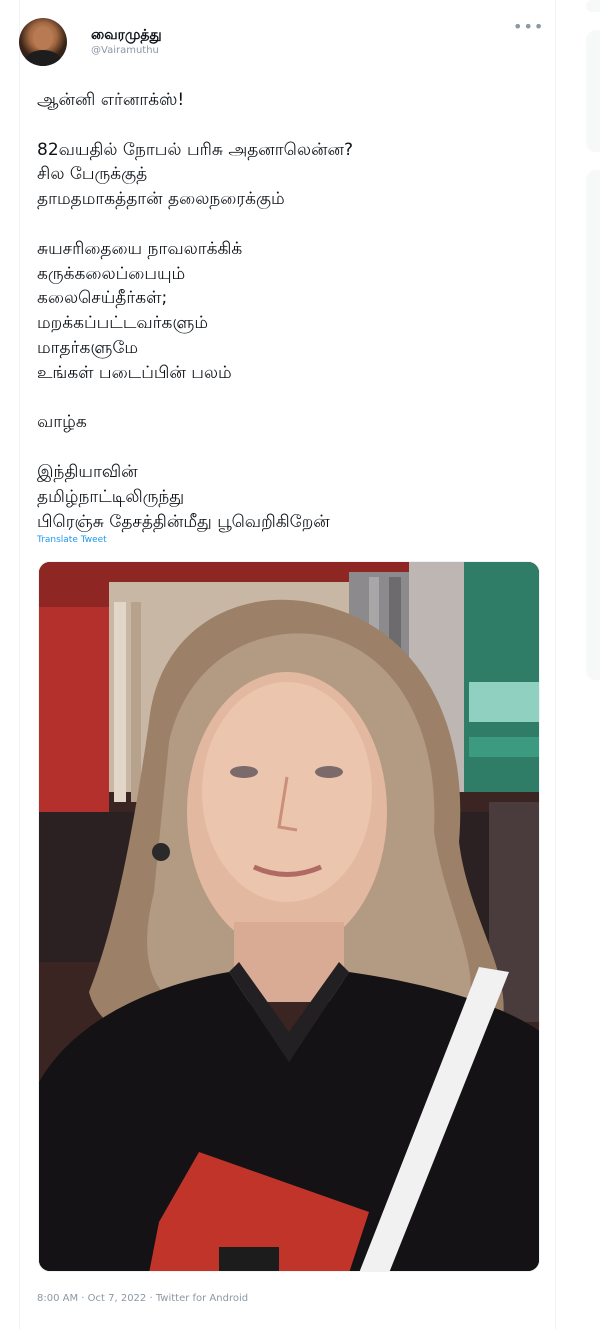  What do you see at coordinates (111, 100) in the screenshot?
I see `tweet-line: ஆன்னி எர்னாக்ஸ்!` at bounding box center [111, 100].